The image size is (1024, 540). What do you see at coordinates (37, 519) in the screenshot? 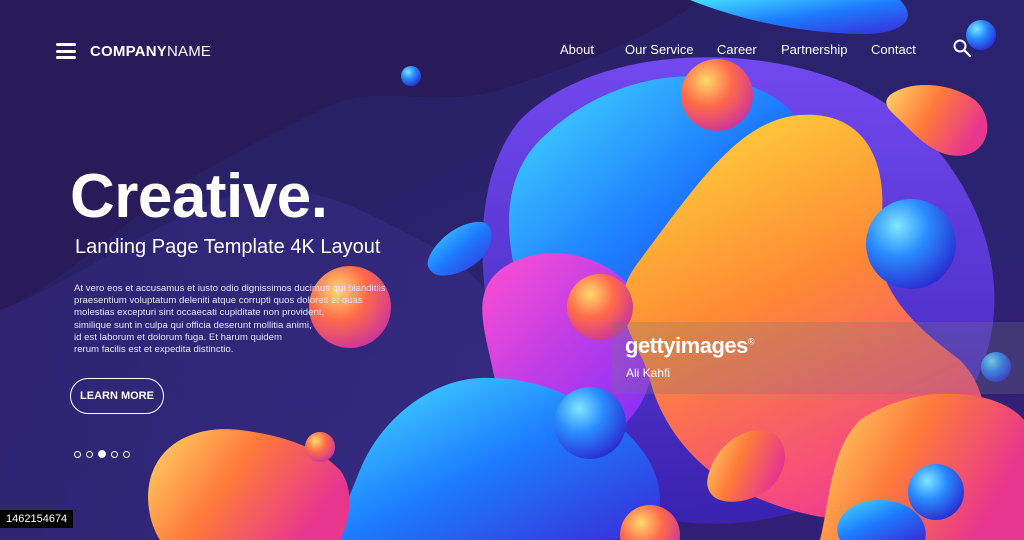
I see `image-id-tag: 1462154674` at bounding box center [37, 519].